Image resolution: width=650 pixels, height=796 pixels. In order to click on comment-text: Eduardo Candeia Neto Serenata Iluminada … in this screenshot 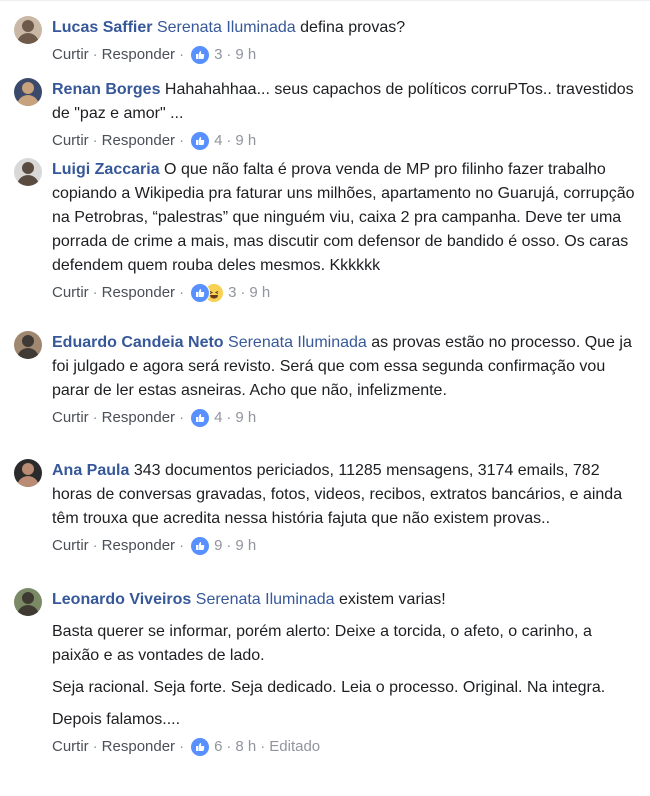, I will do `click(345, 367)`.